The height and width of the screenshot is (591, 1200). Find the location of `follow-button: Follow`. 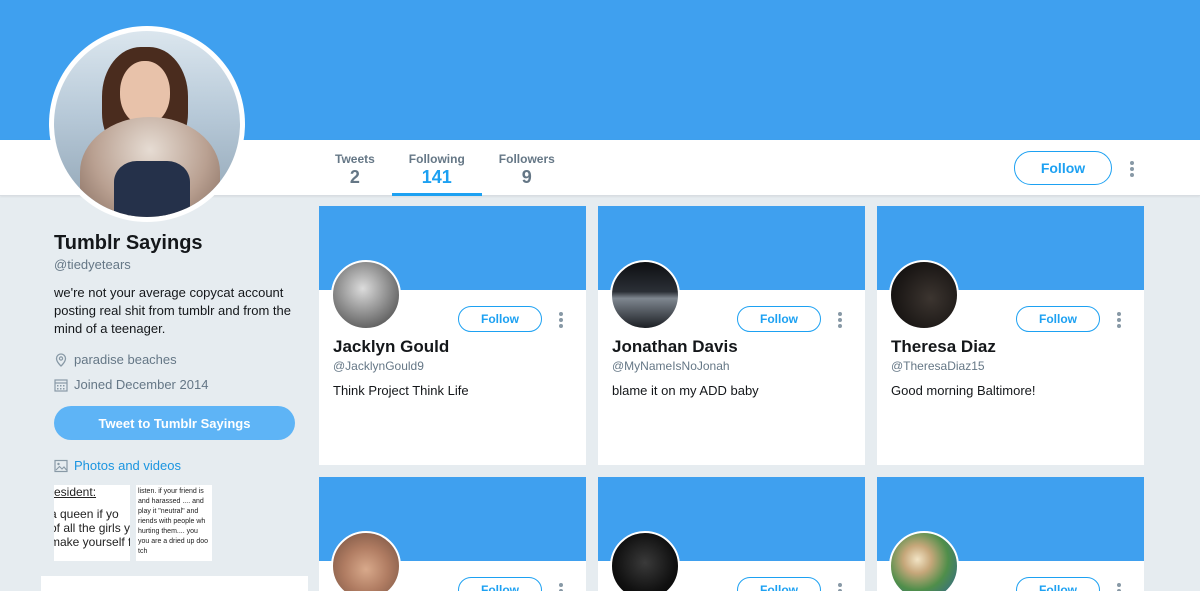

follow-button: Follow is located at coordinates (1063, 168).